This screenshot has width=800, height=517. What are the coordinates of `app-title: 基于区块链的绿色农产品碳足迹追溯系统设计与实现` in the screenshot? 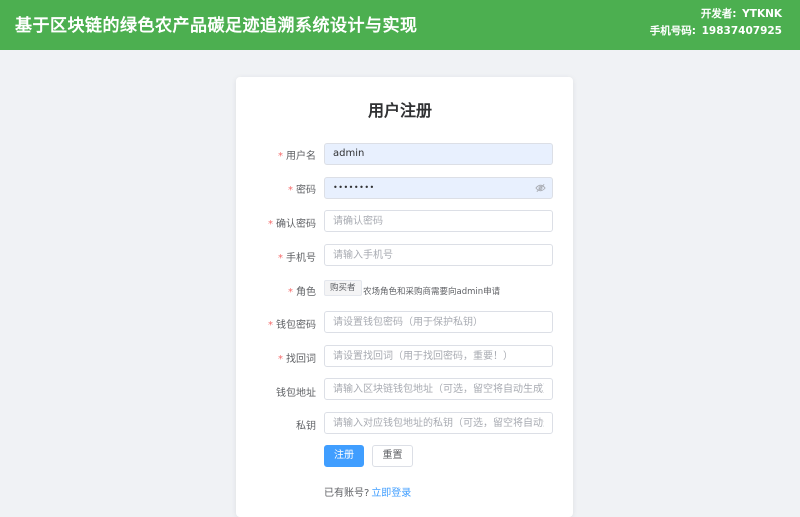 It's located at (216, 26).